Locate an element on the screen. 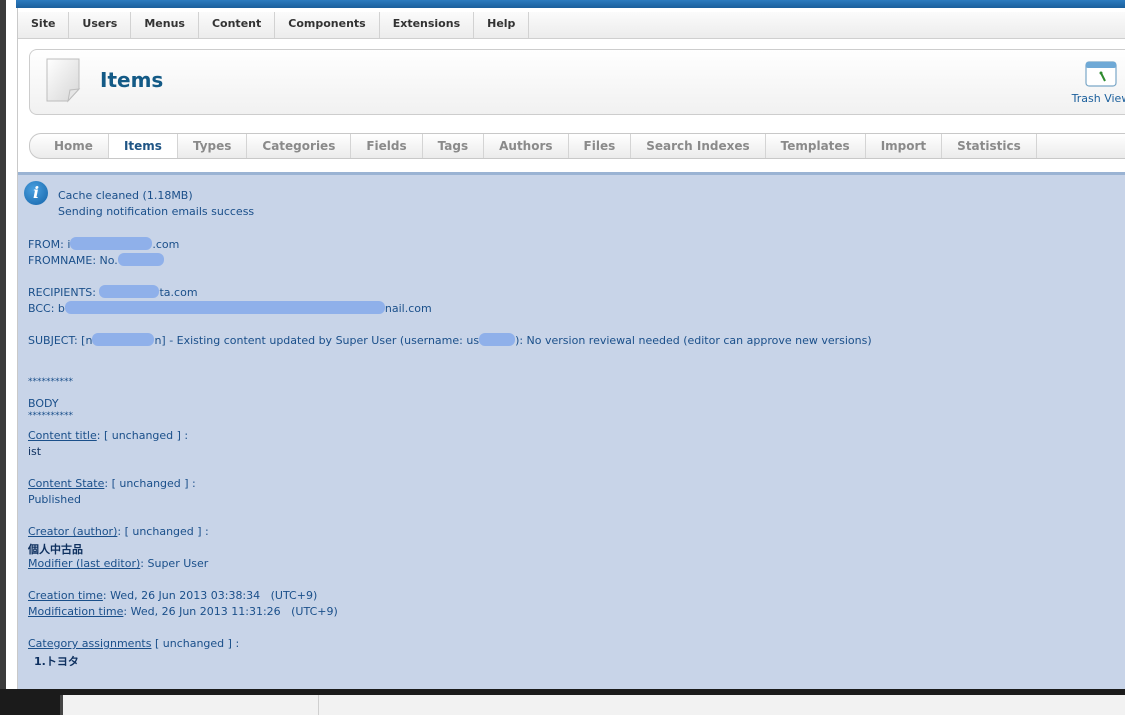 This screenshot has width=1125, height=715. top-blue-stripe is located at coordinates (570, 4).